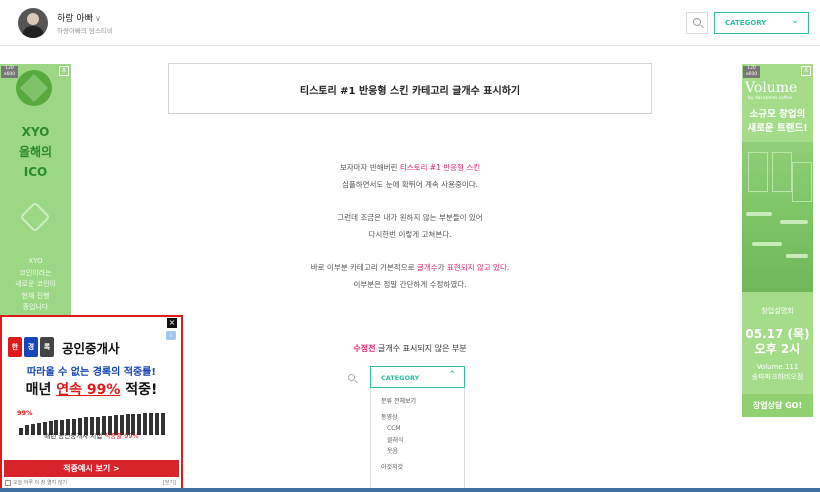 This screenshot has height=492, width=820. Describe the element at coordinates (777, 334) in the screenshot. I see `ad-date-line: 05.17 (목)` at that location.